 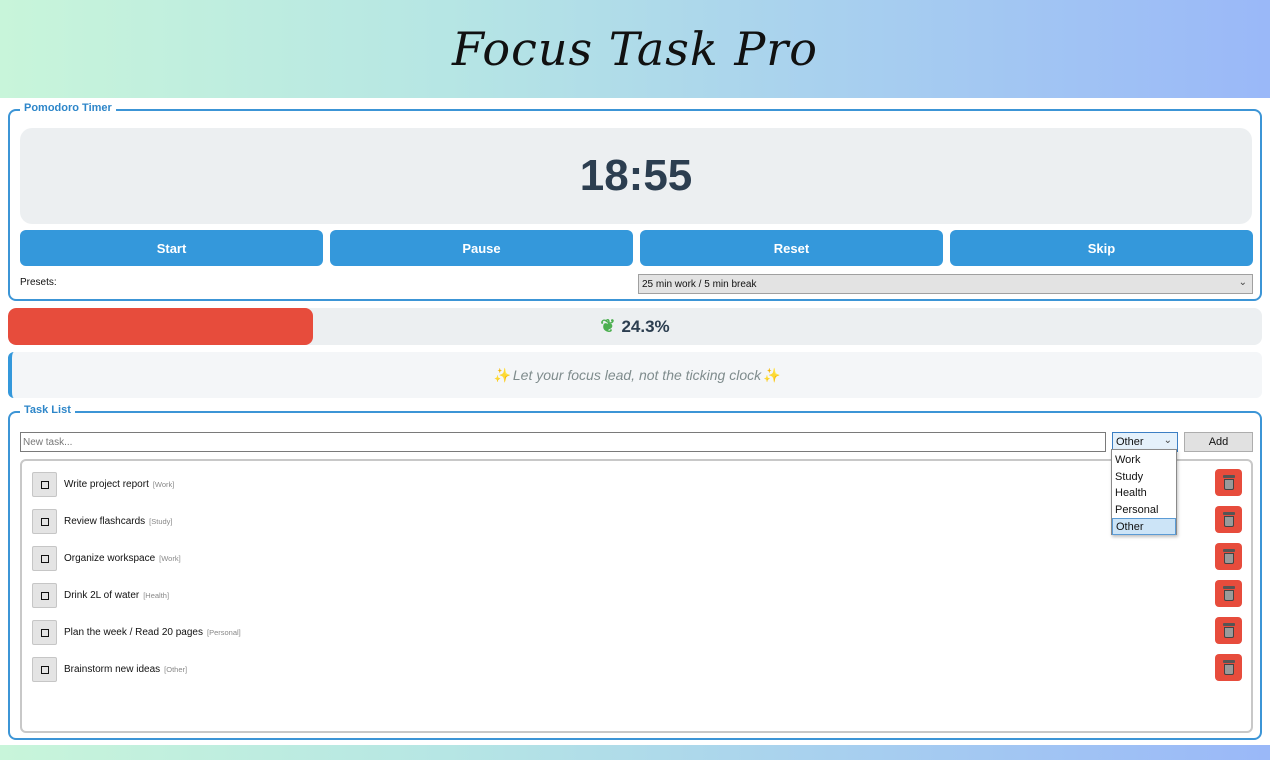 What do you see at coordinates (68, 108) in the screenshot?
I see `pomodoro-group-title: Pomodoro Timer` at bounding box center [68, 108].